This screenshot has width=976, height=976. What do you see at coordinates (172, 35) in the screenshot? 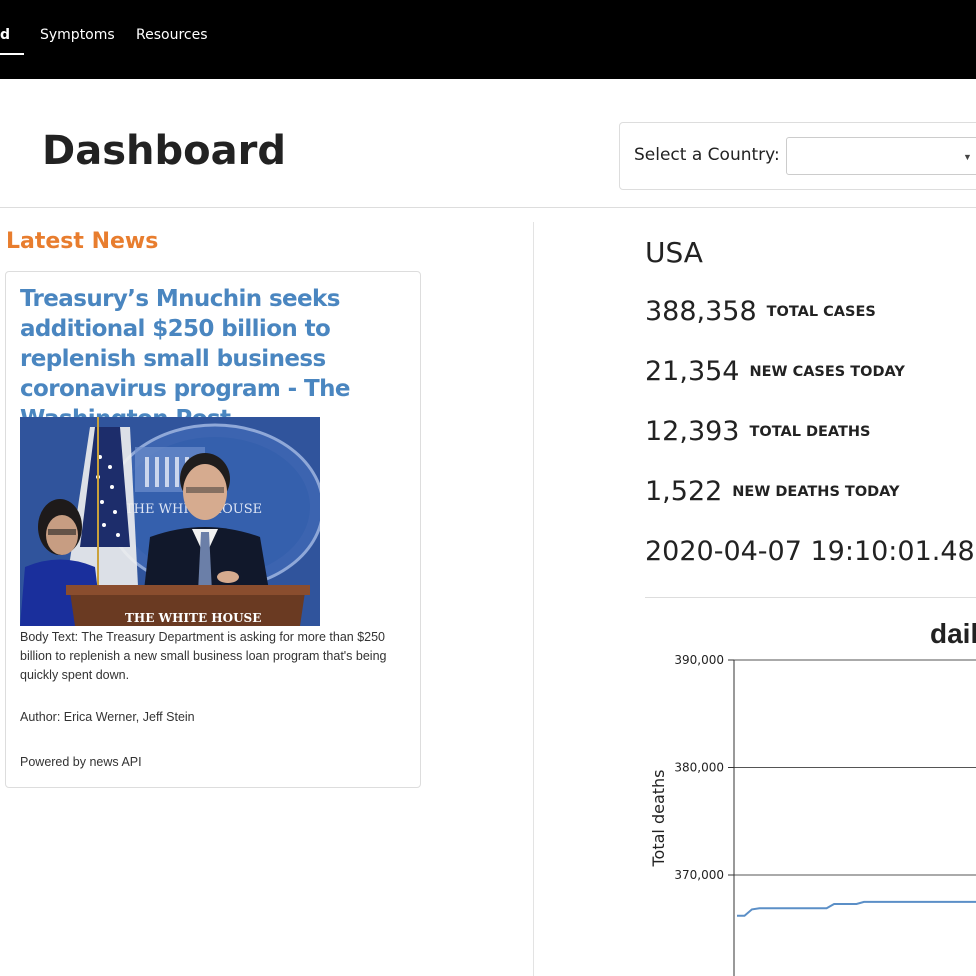
I see `nav-item-resources: Resources` at bounding box center [172, 35].